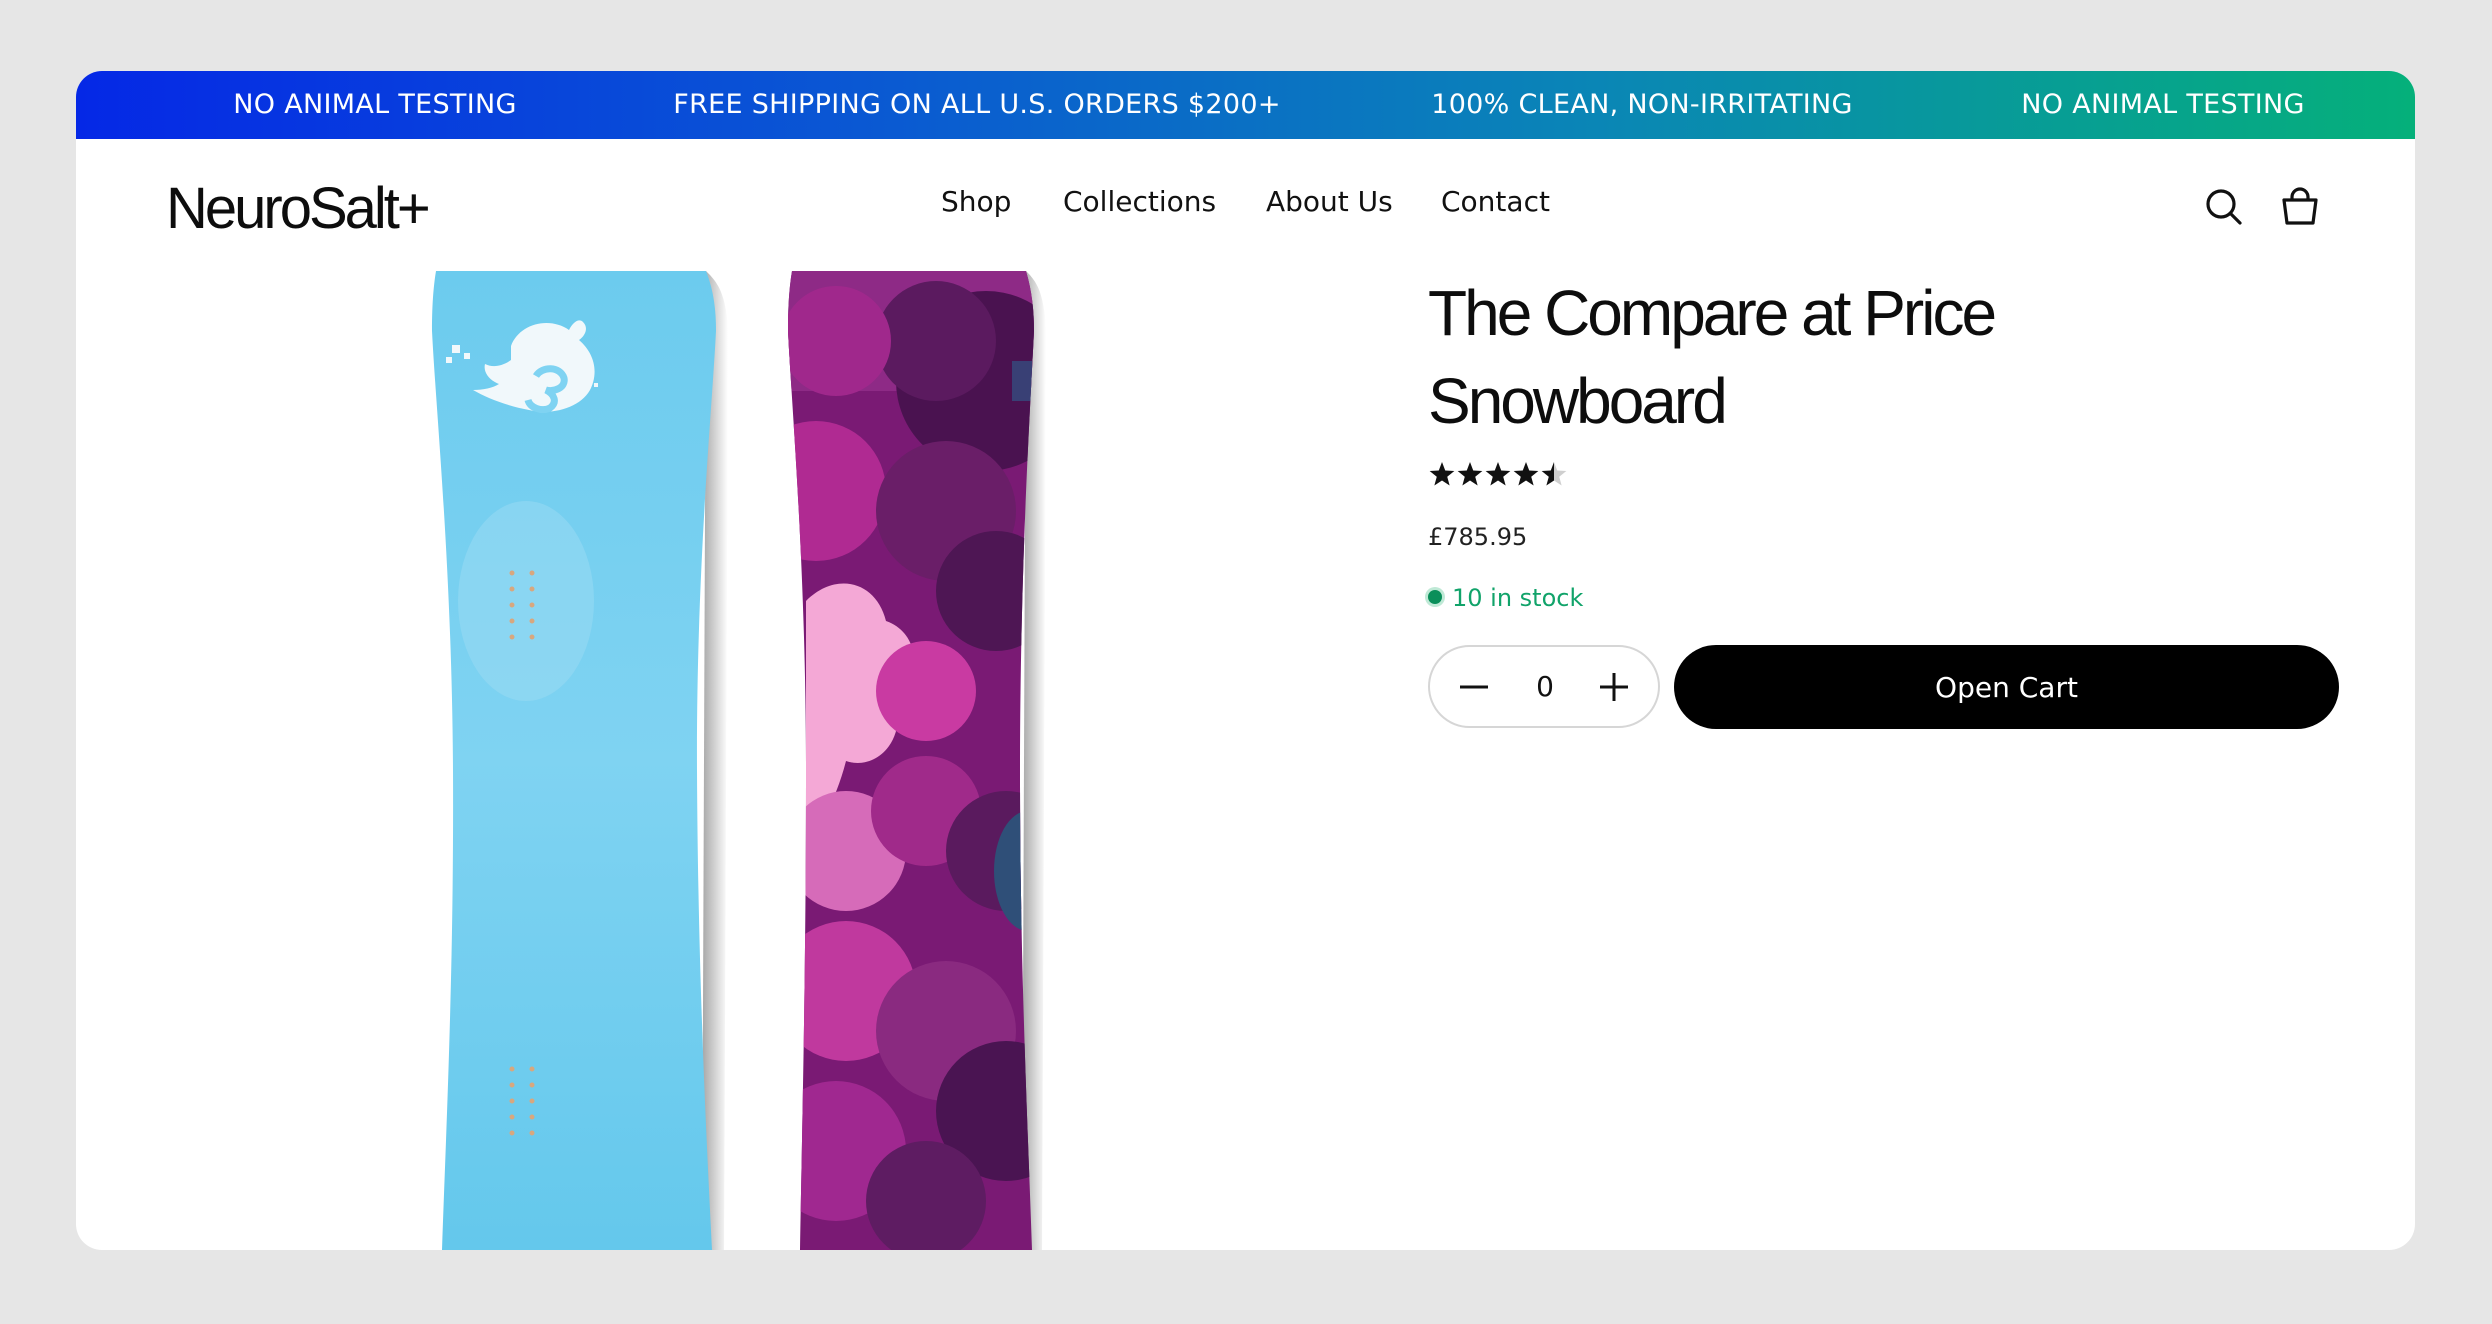  What do you see at coordinates (1614, 687) in the screenshot?
I see `plus-icon` at bounding box center [1614, 687].